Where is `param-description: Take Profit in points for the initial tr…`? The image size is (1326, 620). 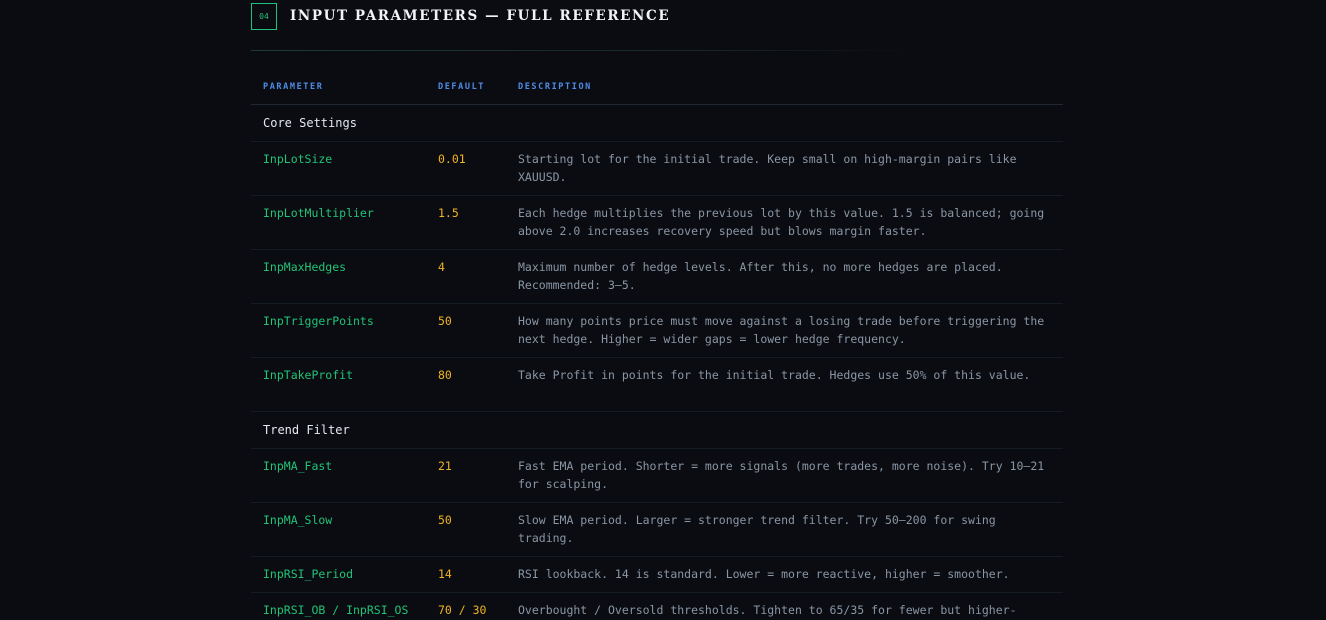
param-description: Take Profit in points for the initial tr… is located at coordinates (790, 384).